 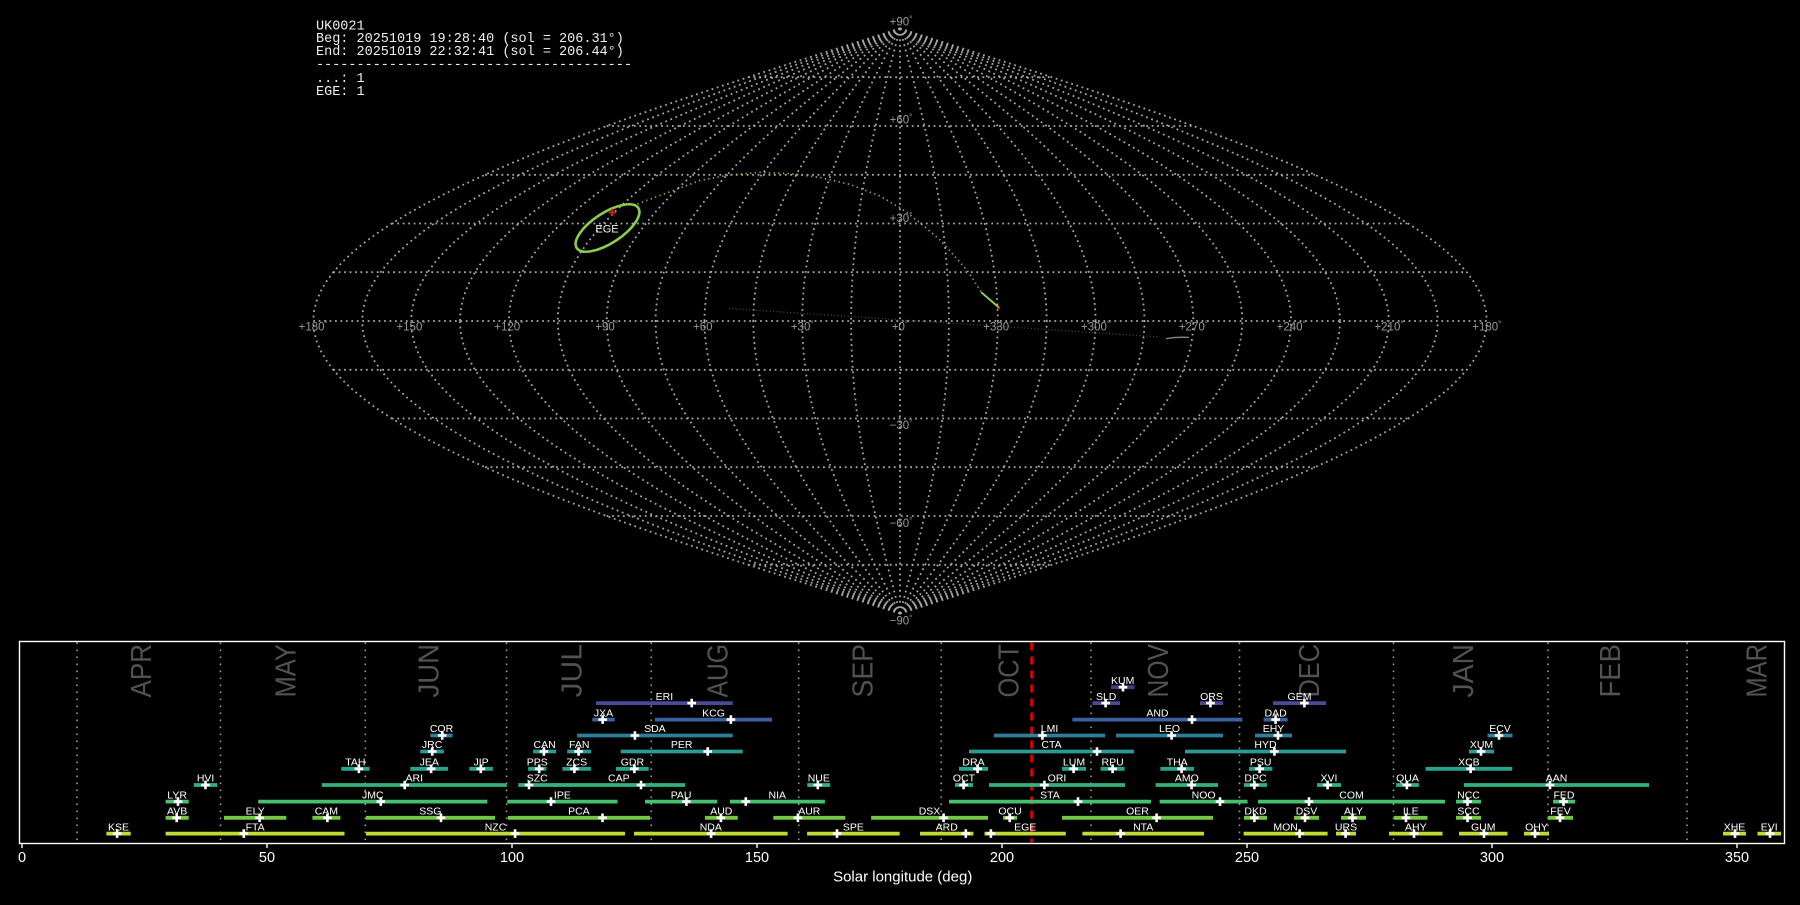 What do you see at coordinates (1074, 763) in the screenshot?
I see `svg-text: LUM` at bounding box center [1074, 763].